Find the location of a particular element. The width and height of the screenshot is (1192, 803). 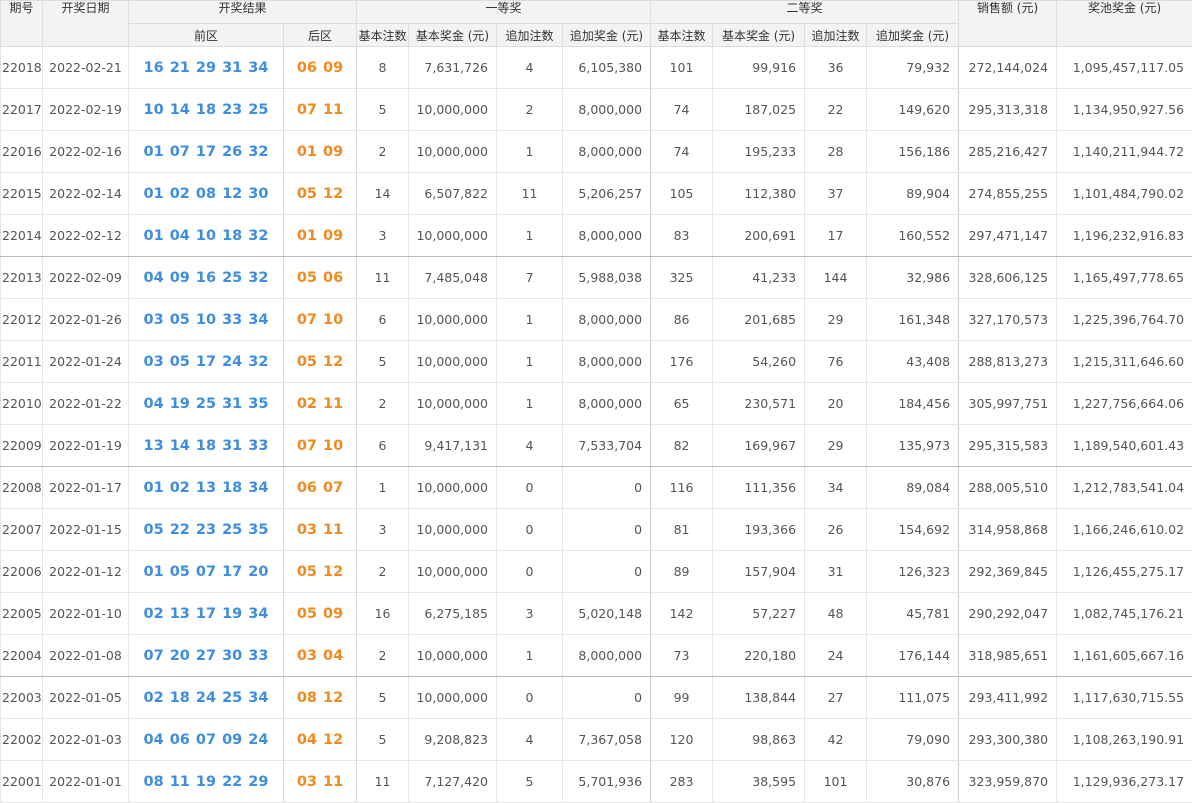

front-ball: 14 is located at coordinates (180, 446).